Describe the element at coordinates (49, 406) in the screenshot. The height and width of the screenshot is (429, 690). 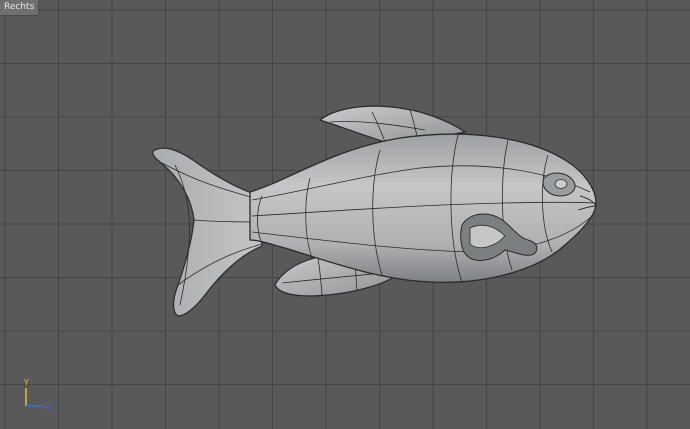
I see `z-axis-label: Z` at that location.